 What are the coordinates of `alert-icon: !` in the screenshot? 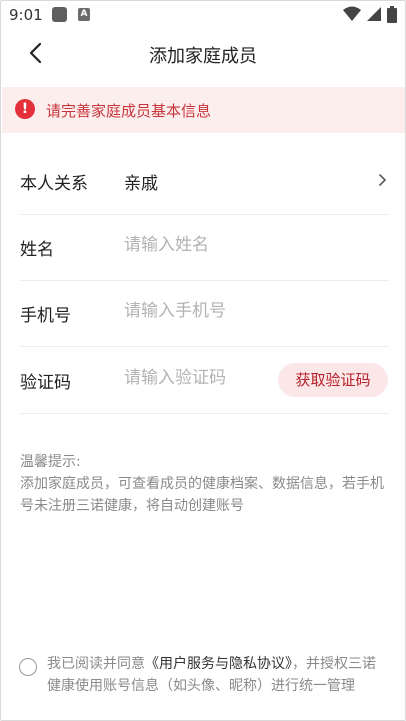 It's located at (25, 109).